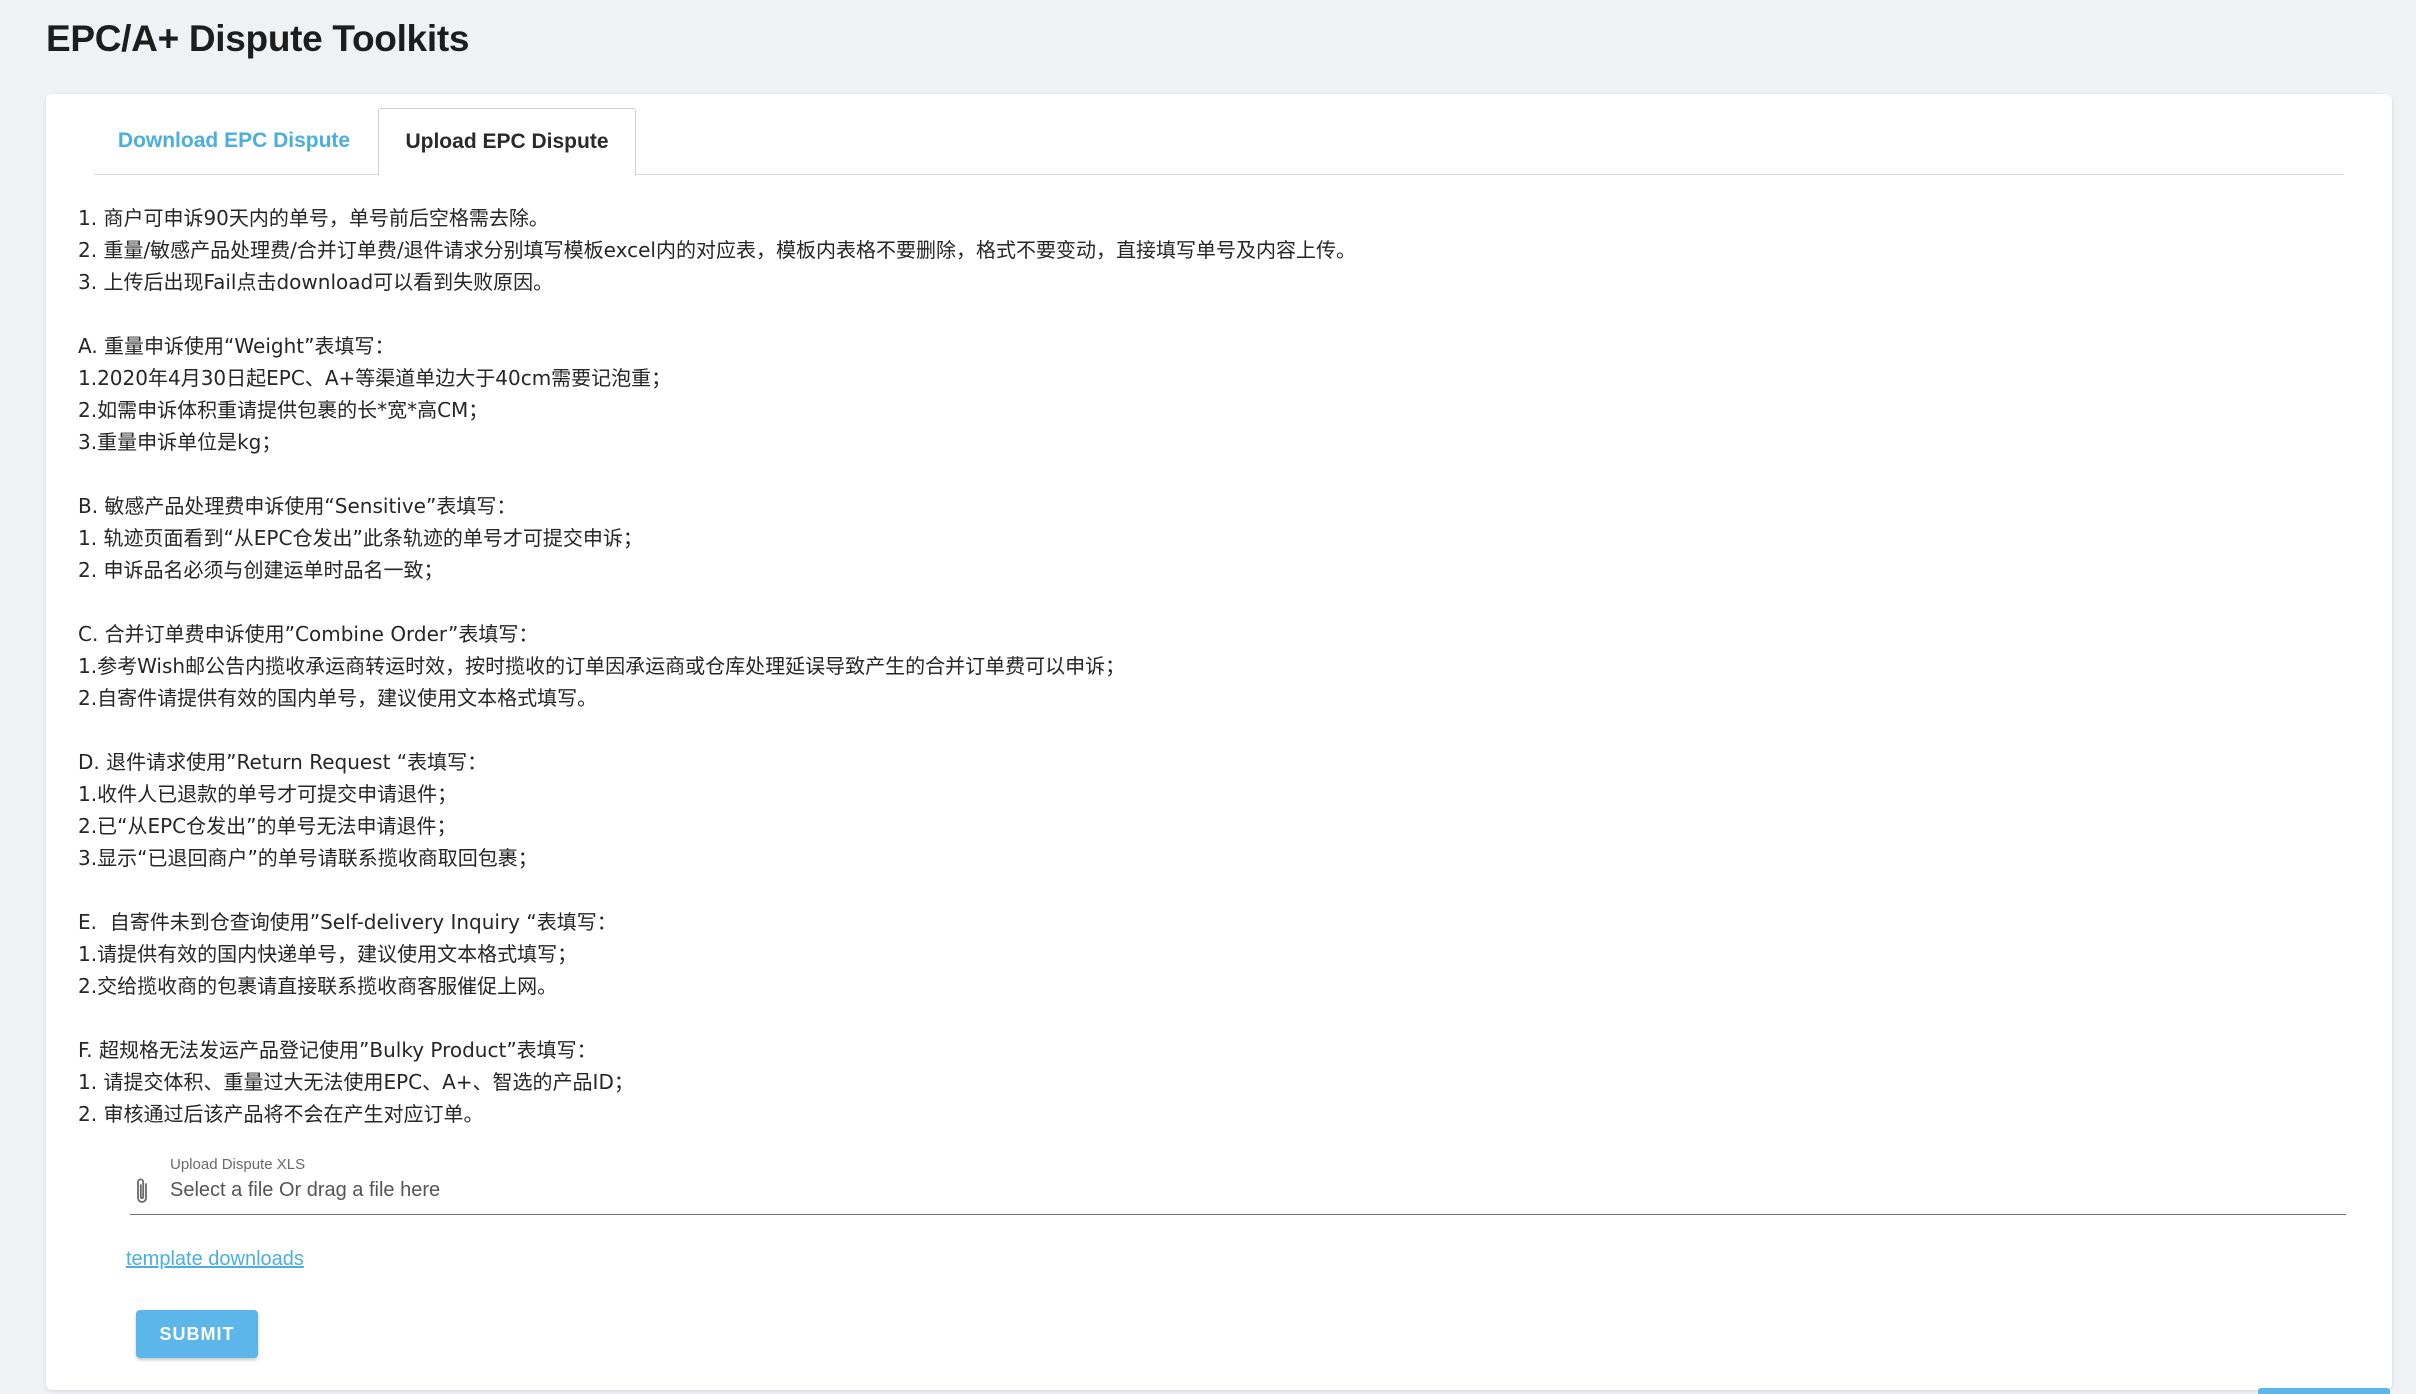 The width and height of the screenshot is (2416, 1394). Describe the element at coordinates (507, 142) in the screenshot. I see `tab-upload-epc-dispute: Upload EPC Dispute` at that location.